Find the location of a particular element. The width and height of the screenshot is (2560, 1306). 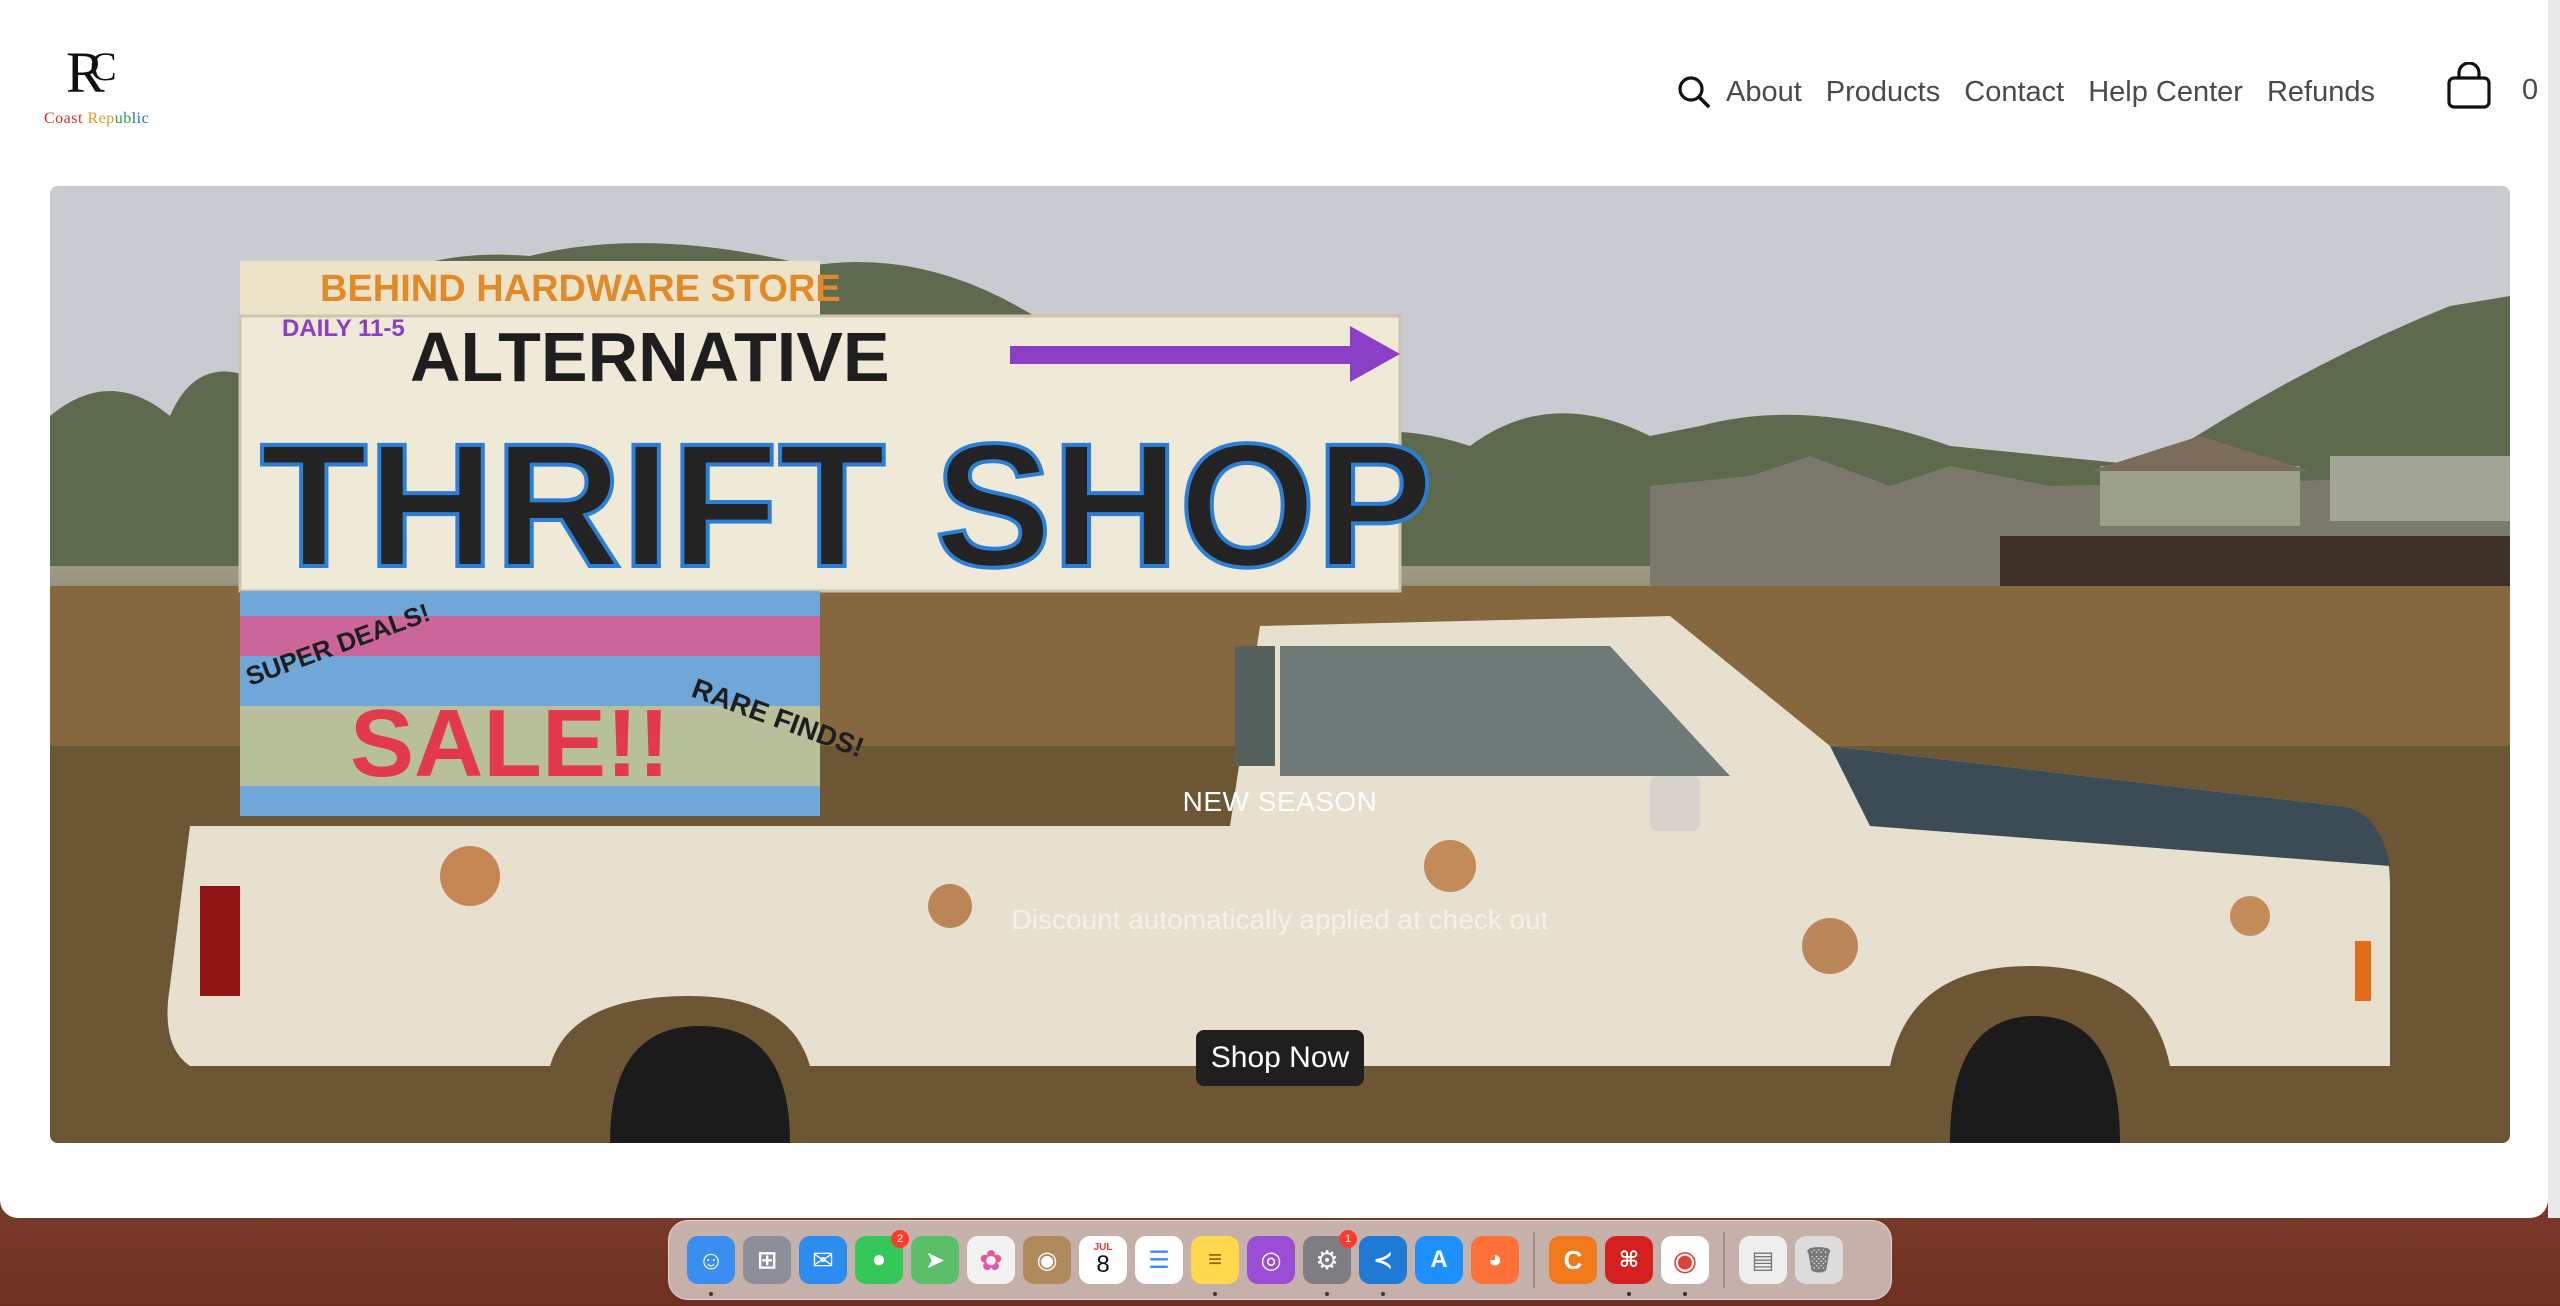

cart-count: 0 is located at coordinates (2530, 90).